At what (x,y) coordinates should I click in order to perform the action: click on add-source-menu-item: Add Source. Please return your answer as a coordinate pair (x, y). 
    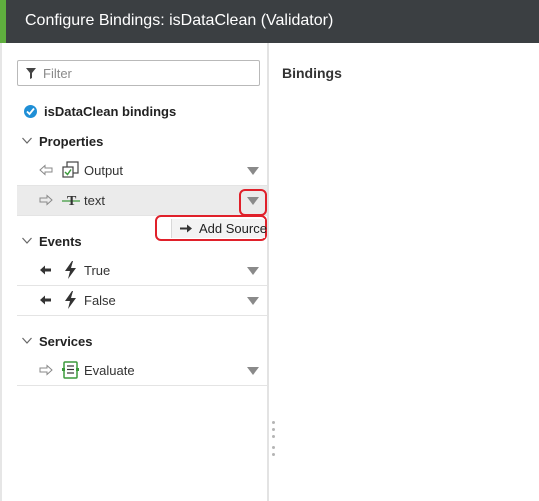
    Looking at the image, I should click on (219, 228).